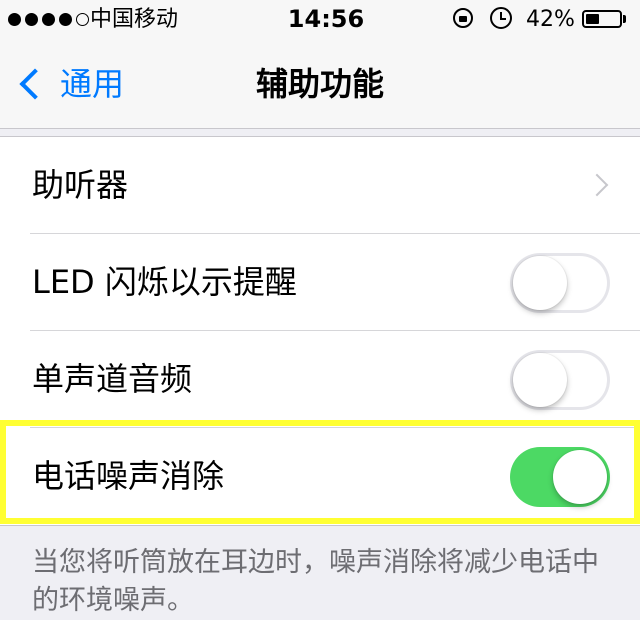  I want to click on page-title: 辅助功能, so click(319, 84).